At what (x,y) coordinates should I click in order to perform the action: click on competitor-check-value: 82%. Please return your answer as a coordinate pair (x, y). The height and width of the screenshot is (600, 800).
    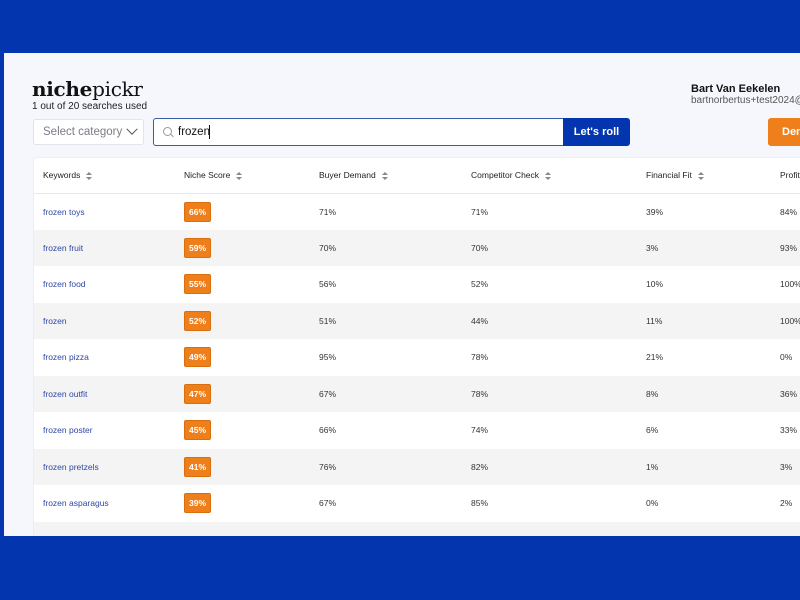
    Looking at the image, I should click on (549, 466).